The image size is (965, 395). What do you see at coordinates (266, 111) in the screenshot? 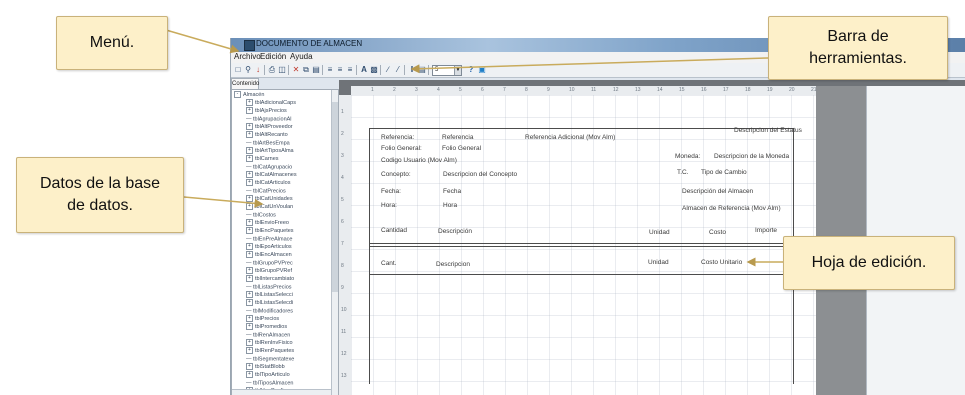
I see `tree-item: + tblAjsPrecios` at bounding box center [266, 111].